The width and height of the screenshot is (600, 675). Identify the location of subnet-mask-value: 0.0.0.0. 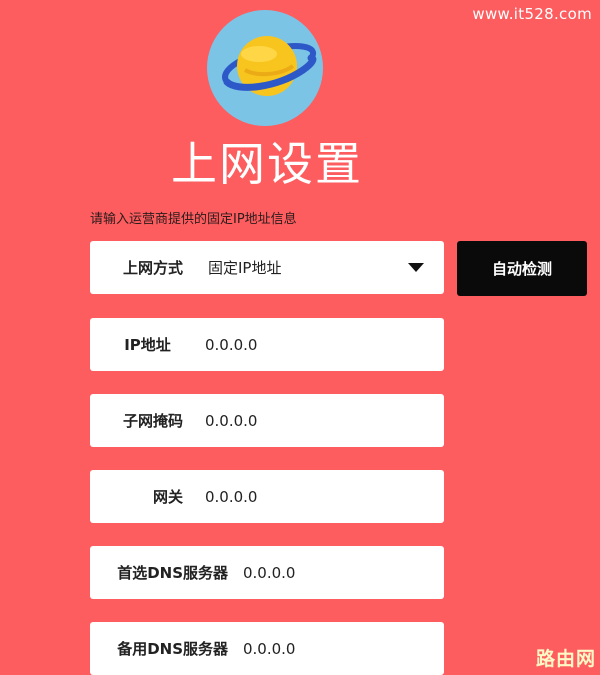
(231, 421).